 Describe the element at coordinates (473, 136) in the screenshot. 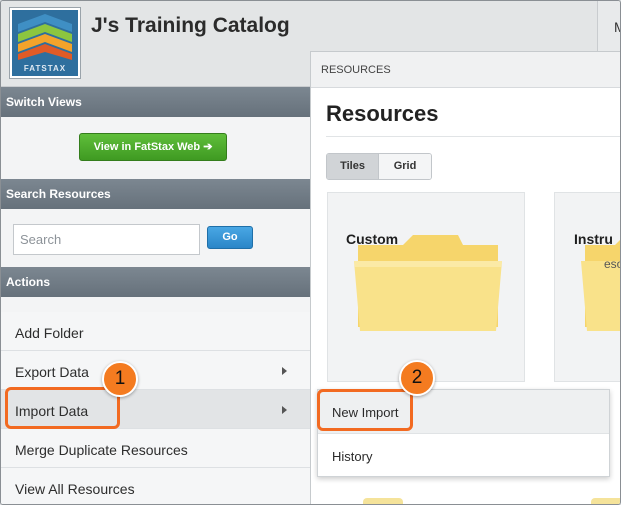

I see `divider` at that location.